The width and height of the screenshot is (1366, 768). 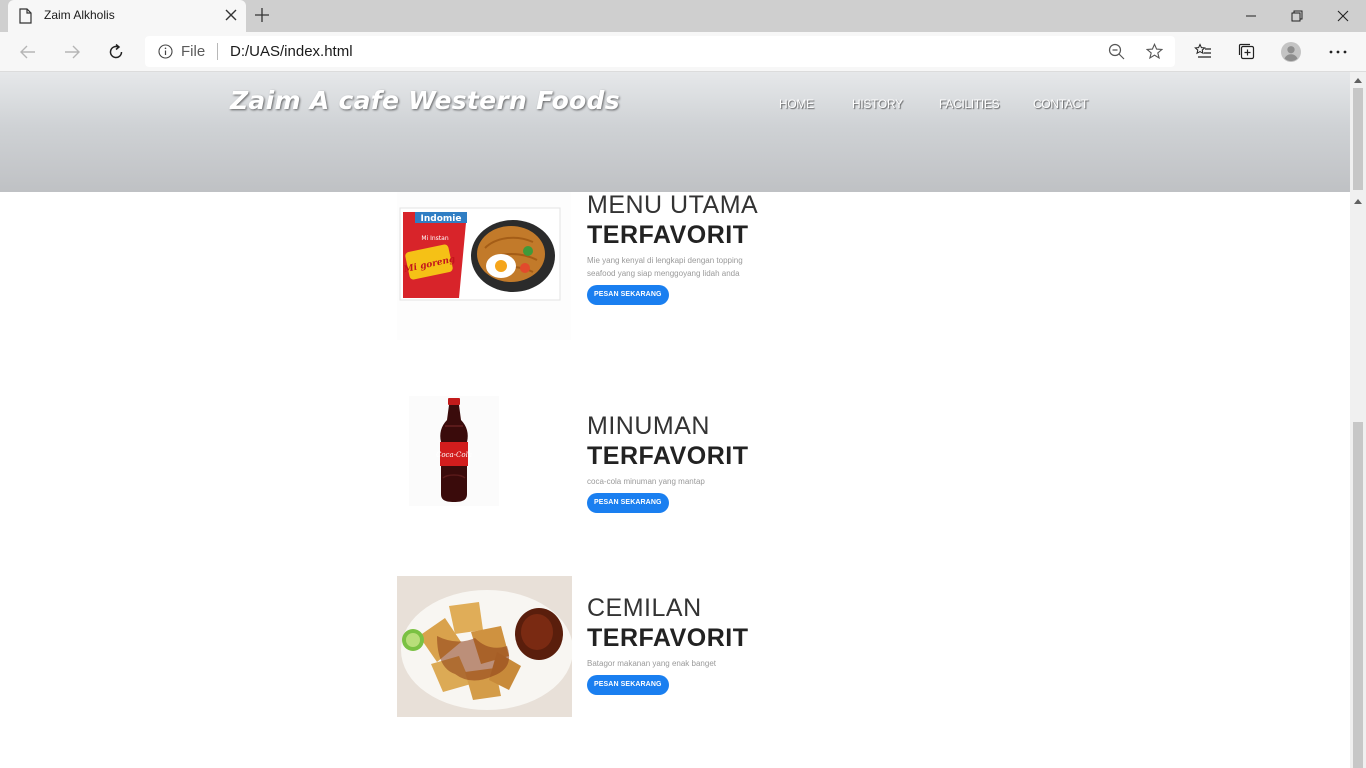 I want to click on indomie-mi-goreng-image: Indomie Mi Instan Mi goreng, so click(x=484, y=265).